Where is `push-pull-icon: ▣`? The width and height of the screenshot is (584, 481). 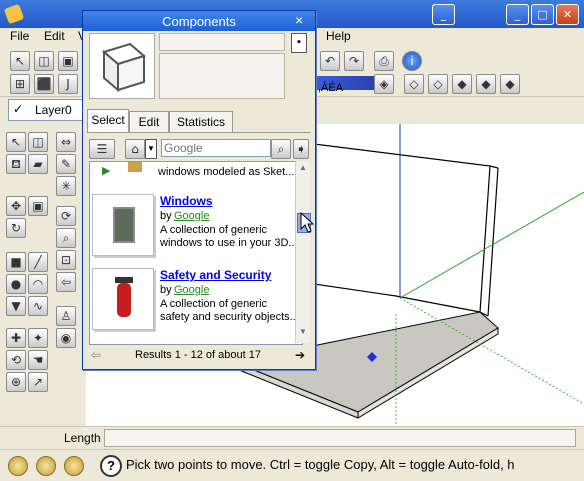 push-pull-icon: ▣ is located at coordinates (38, 206).